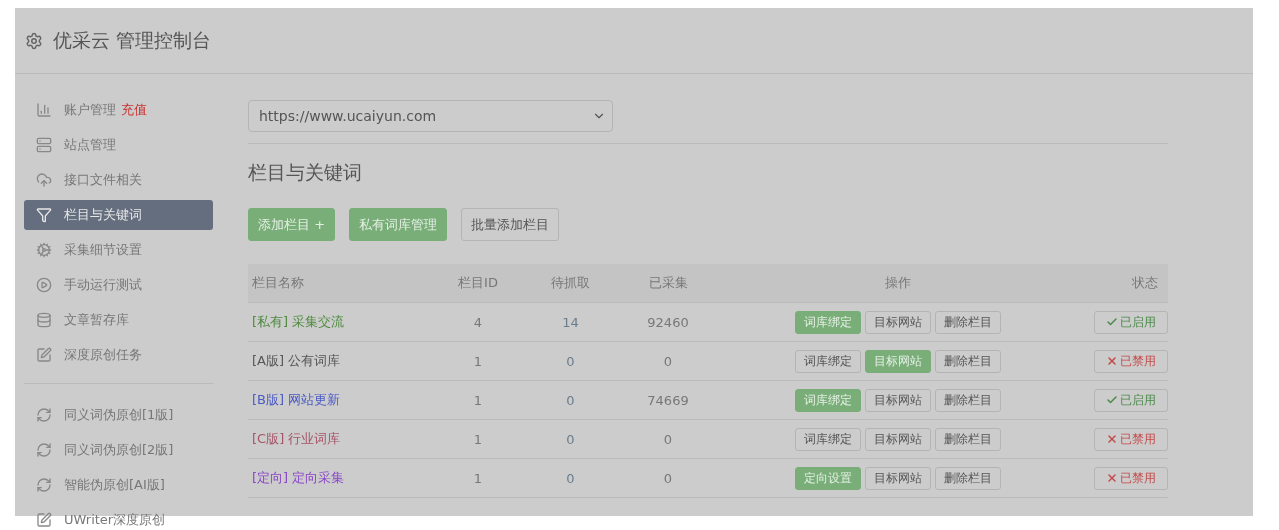 Image resolution: width=1279 pixels, height=530 pixels. I want to click on sidebar-item: 同义词伪原创[2版], so click(118, 450).